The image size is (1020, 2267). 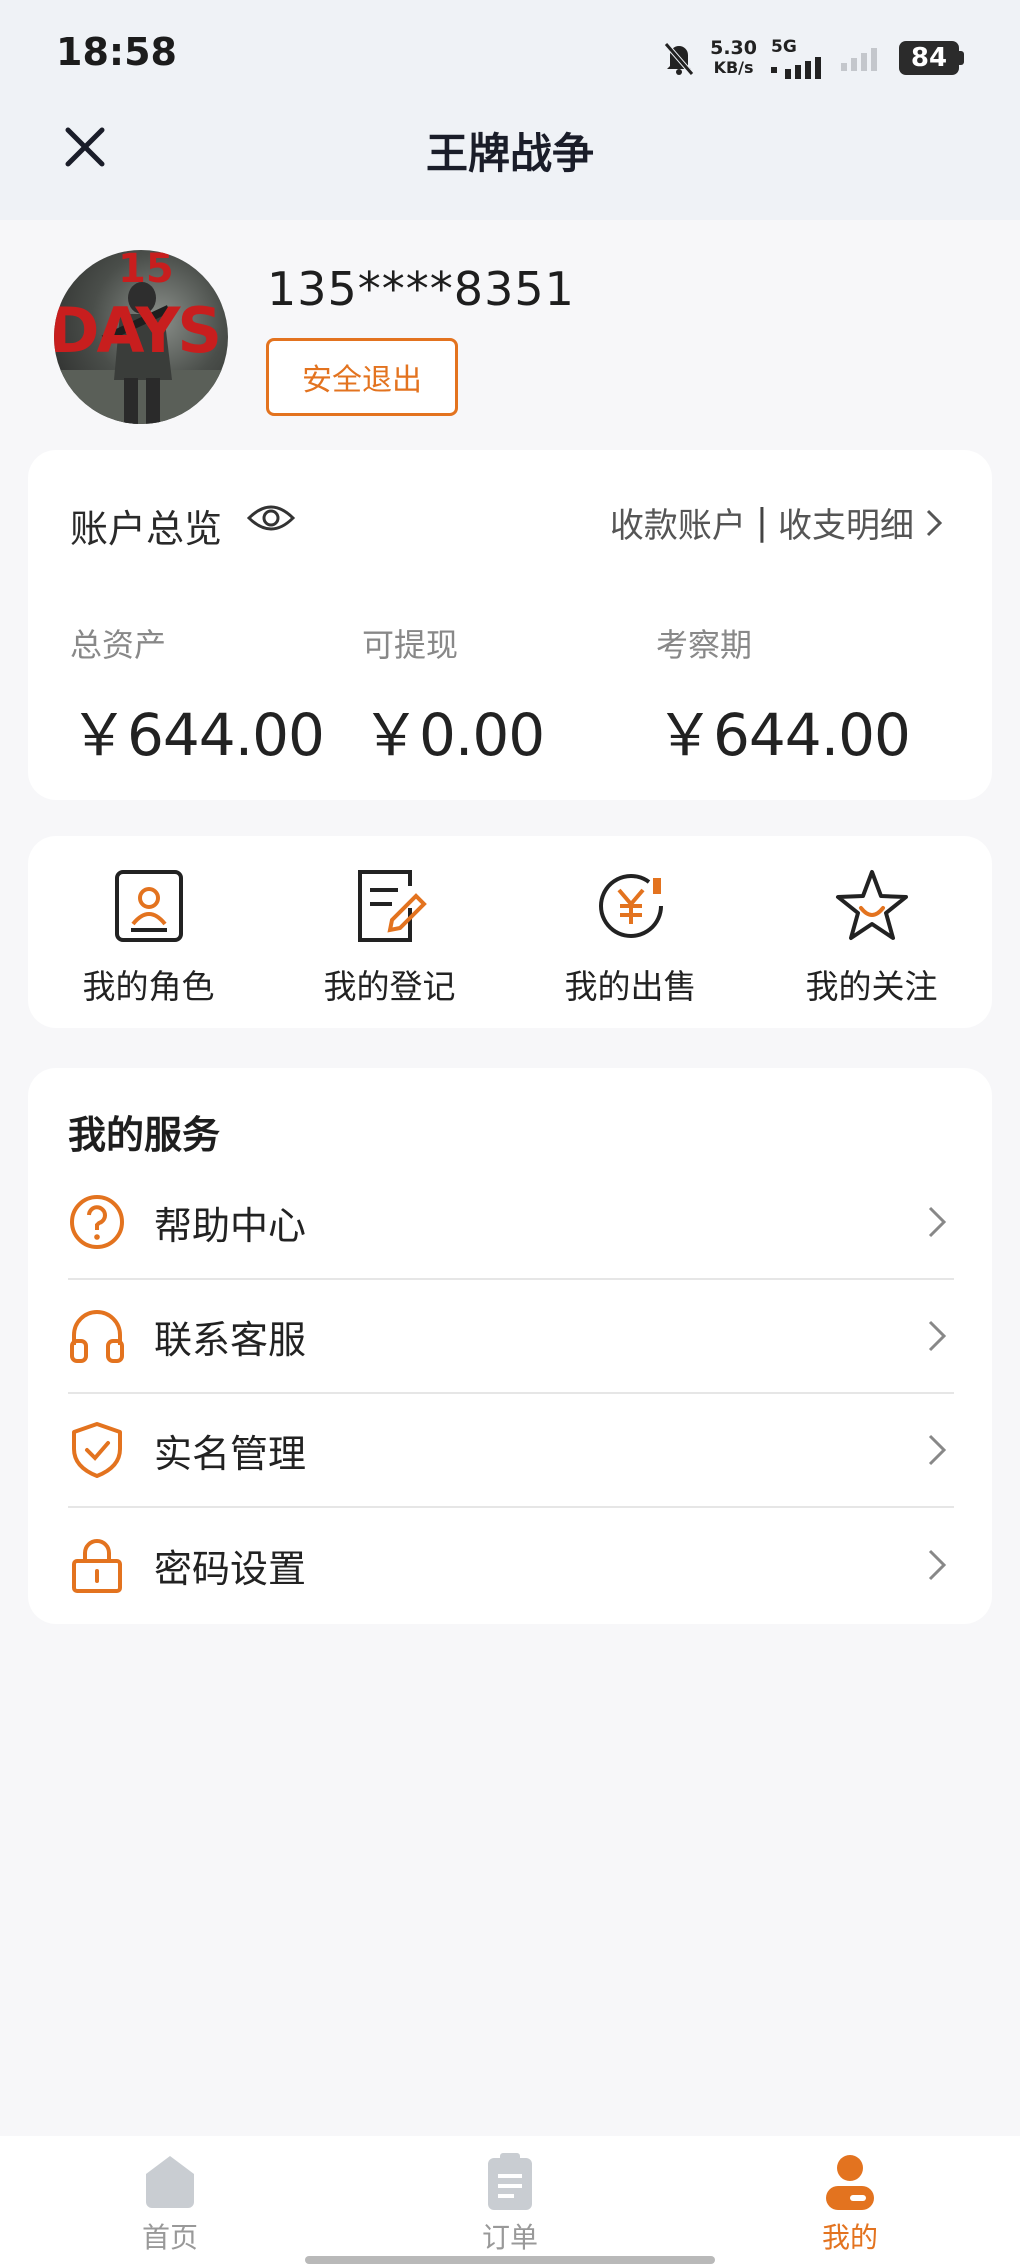 What do you see at coordinates (871, 905) in the screenshot?
I see `star-icon` at bounding box center [871, 905].